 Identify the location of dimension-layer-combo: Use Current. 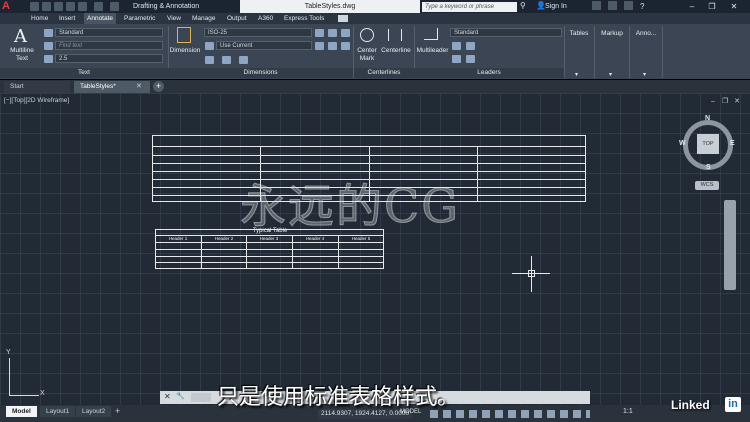
(264, 45).